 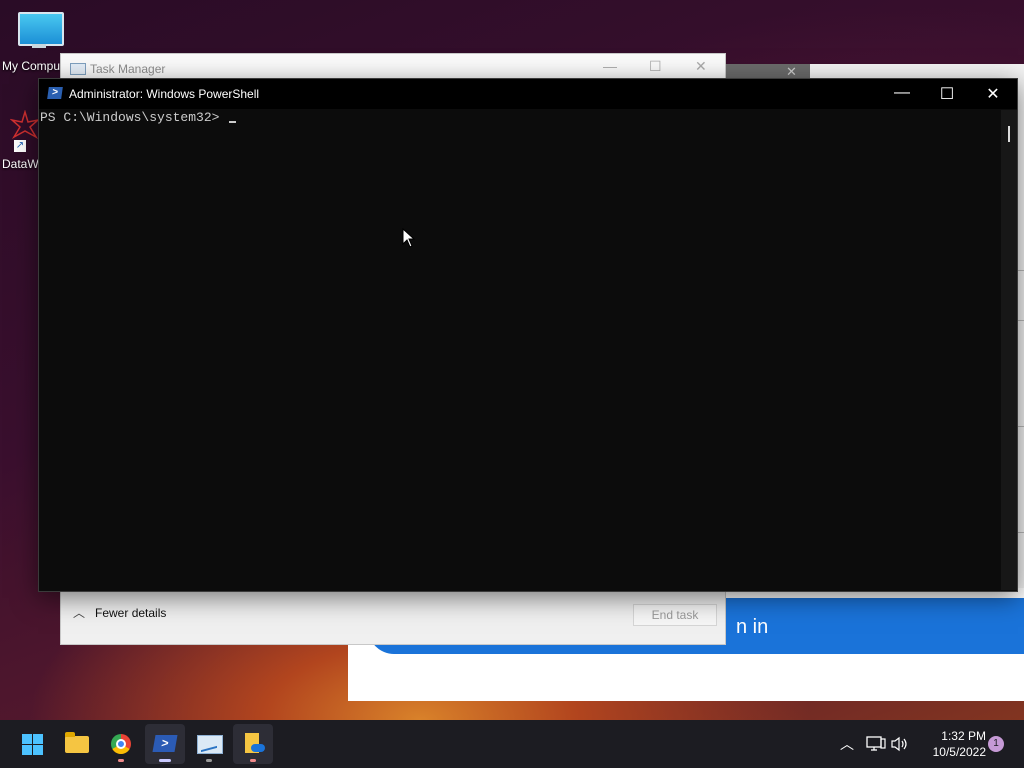 I want to click on clock-time: 1:32 PM, so click(x=963, y=736).